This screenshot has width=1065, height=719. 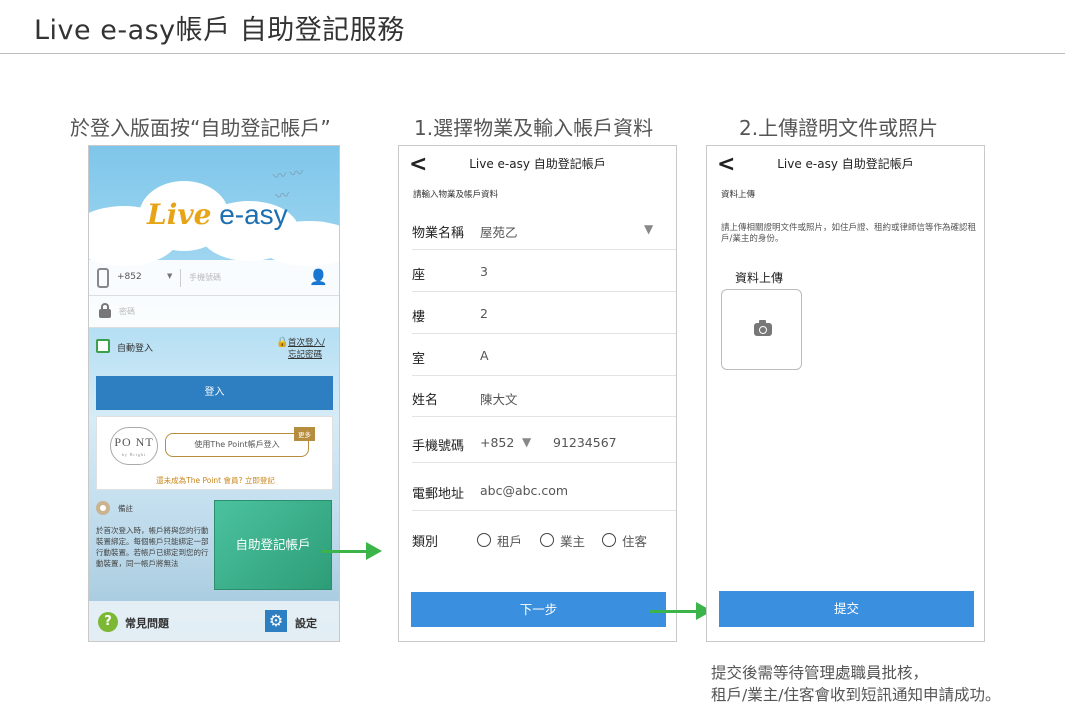 What do you see at coordinates (127, 311) in the screenshot?
I see `password-input: 密碼` at bounding box center [127, 311].